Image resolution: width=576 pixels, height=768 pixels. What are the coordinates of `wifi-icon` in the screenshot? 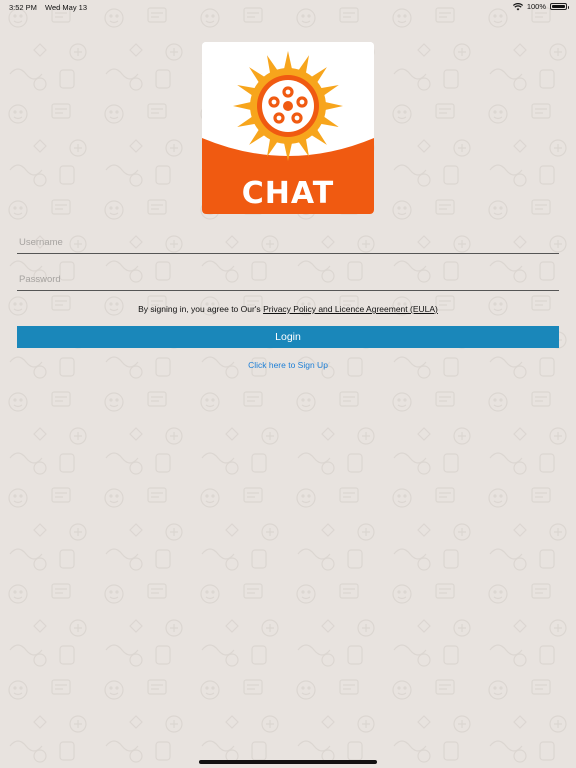 It's located at (517, 6).